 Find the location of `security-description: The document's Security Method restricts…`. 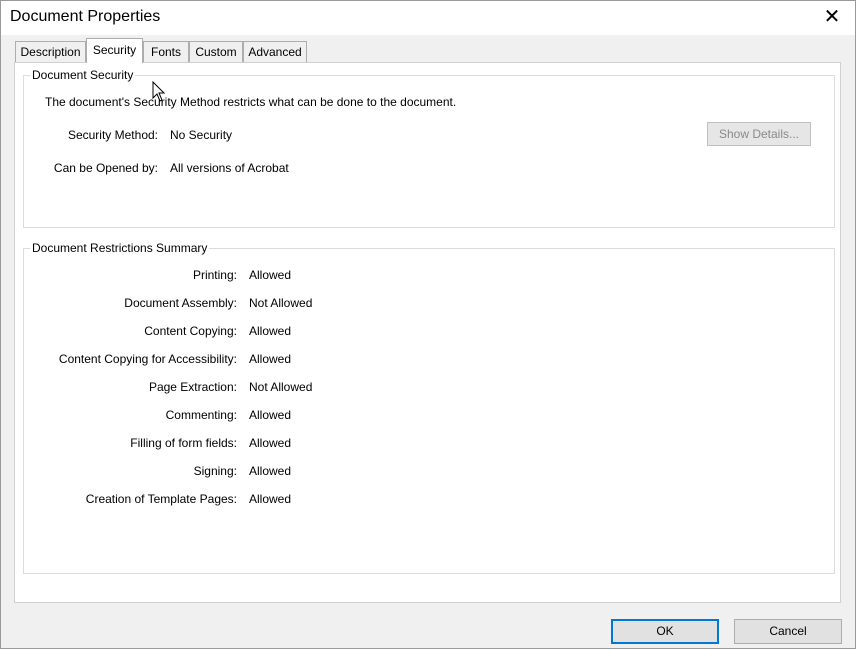

security-description: The document's Security Method restricts… is located at coordinates (251, 102).